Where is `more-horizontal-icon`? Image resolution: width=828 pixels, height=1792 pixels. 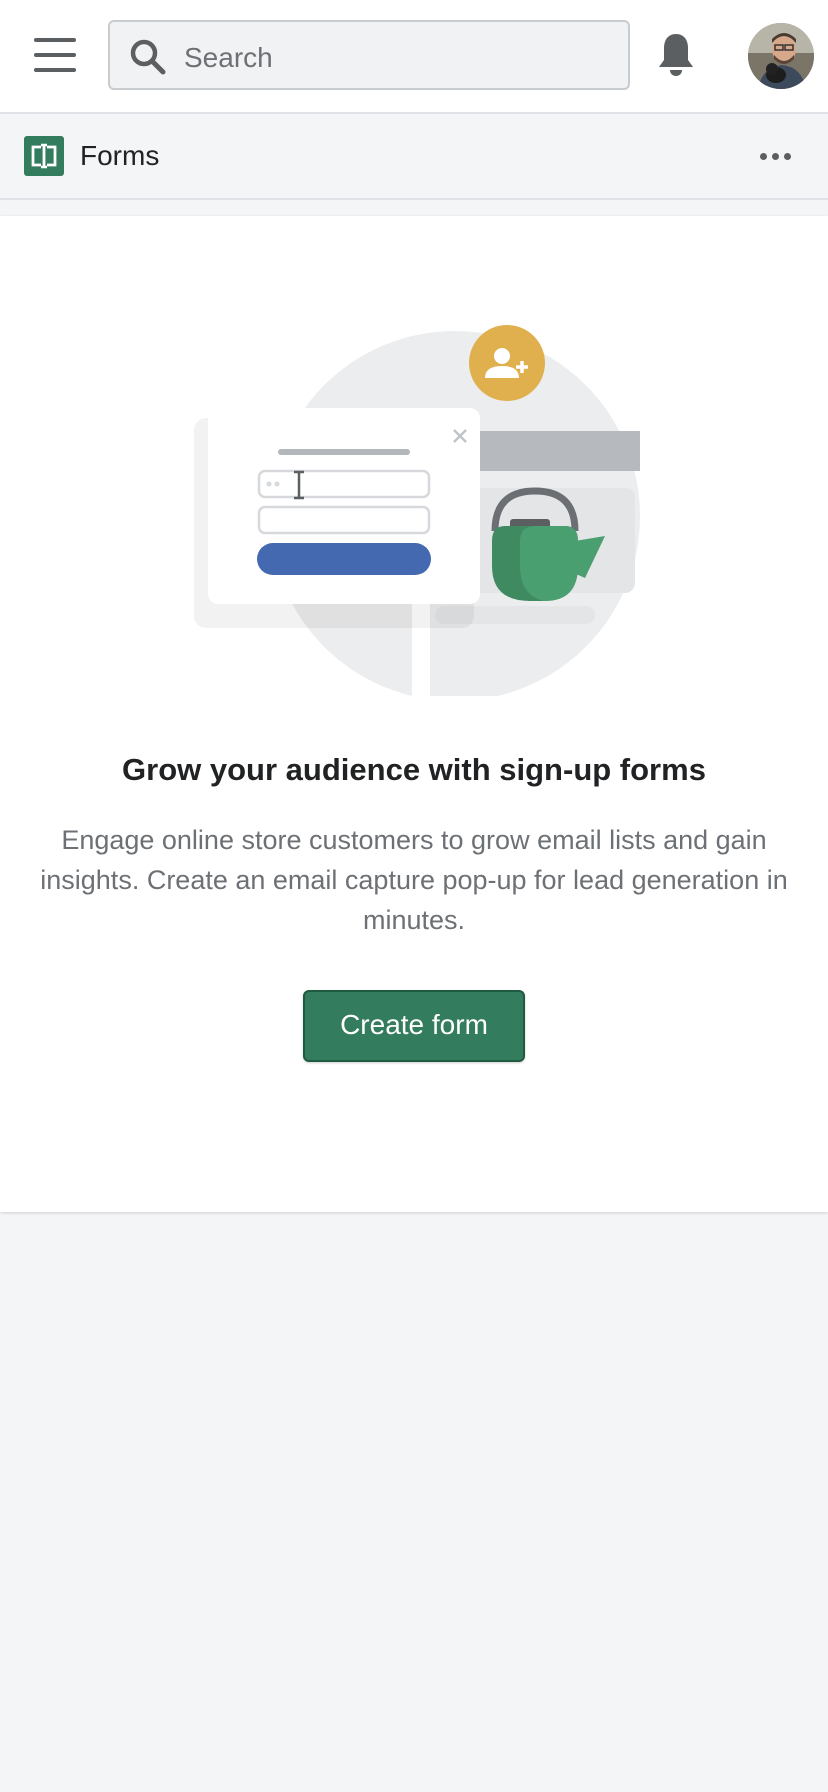
more-horizontal-icon is located at coordinates (763, 156).